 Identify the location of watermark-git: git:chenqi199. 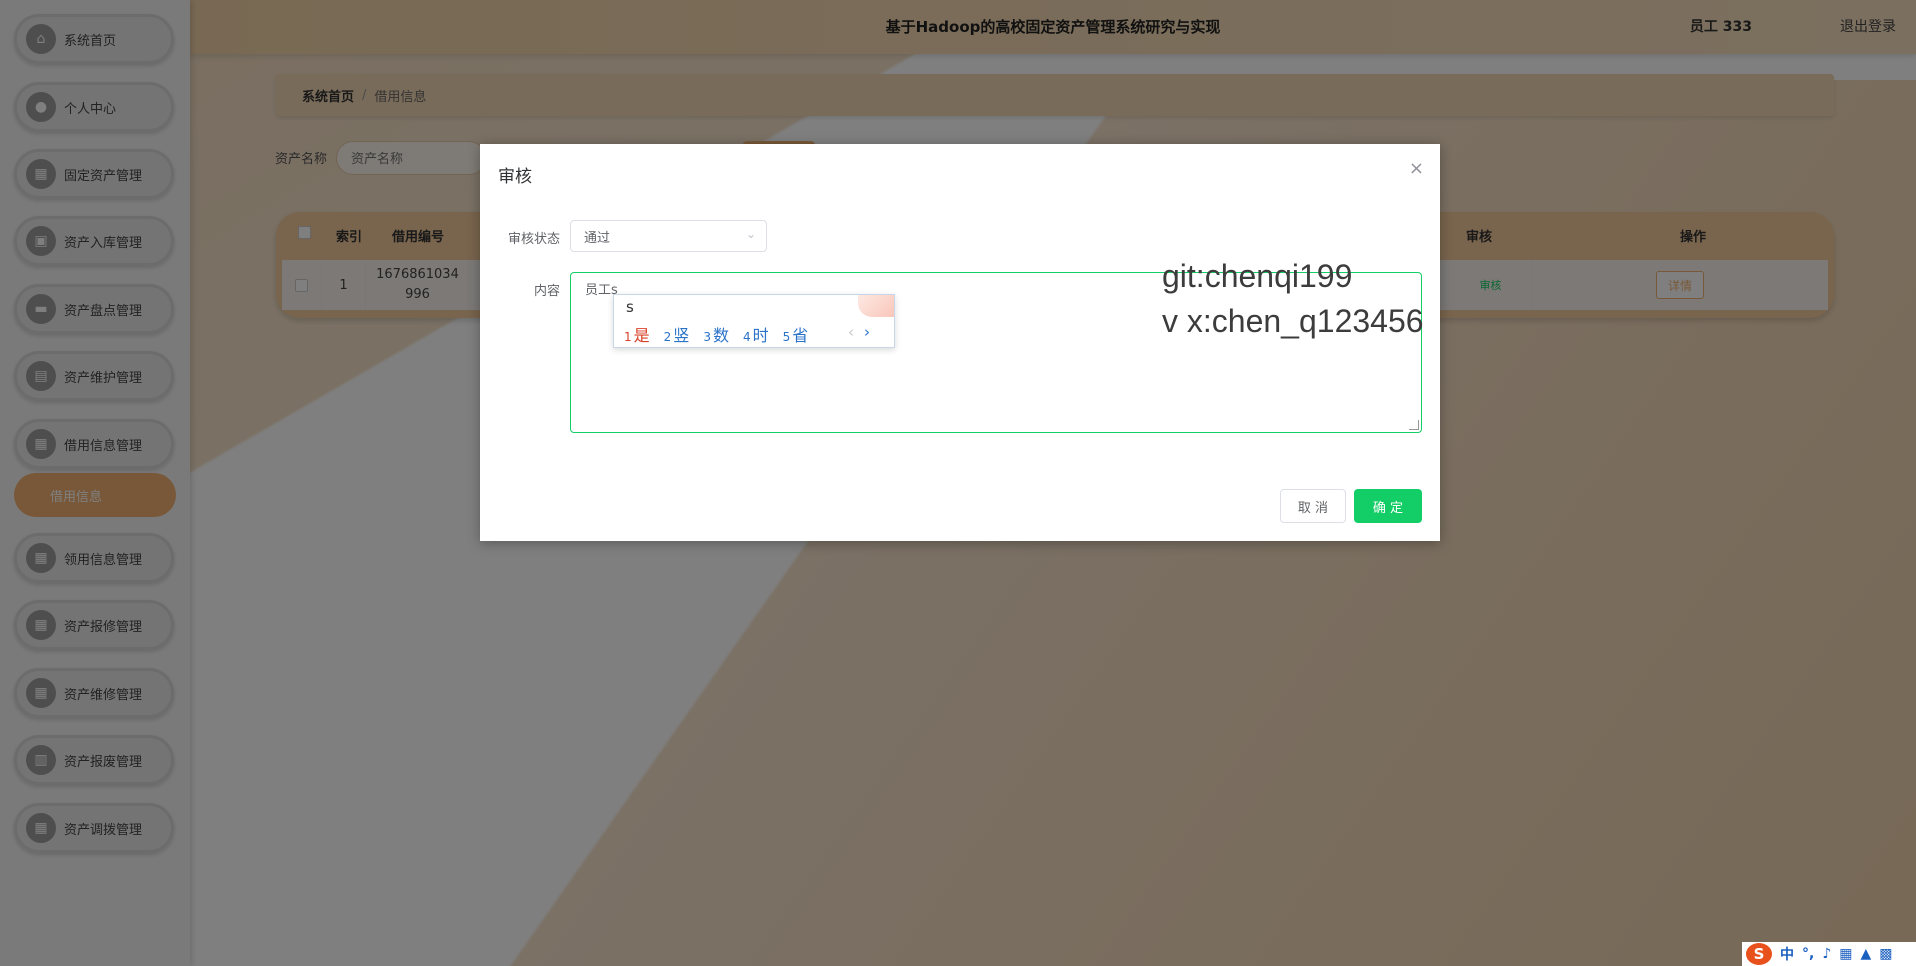
(1257, 276).